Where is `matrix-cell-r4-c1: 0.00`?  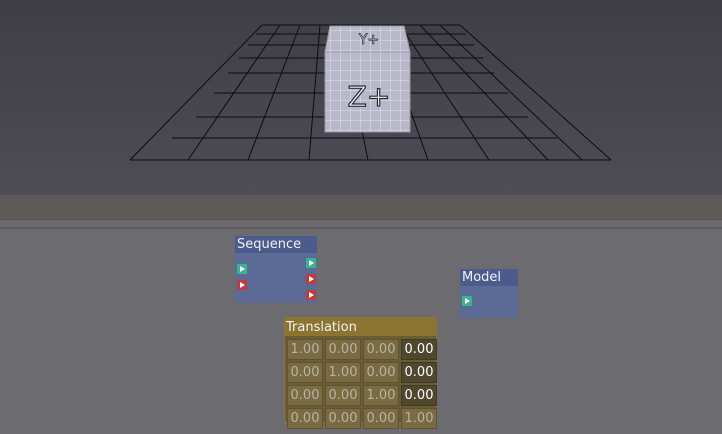 matrix-cell-r4-c1: 0.00 is located at coordinates (305, 418).